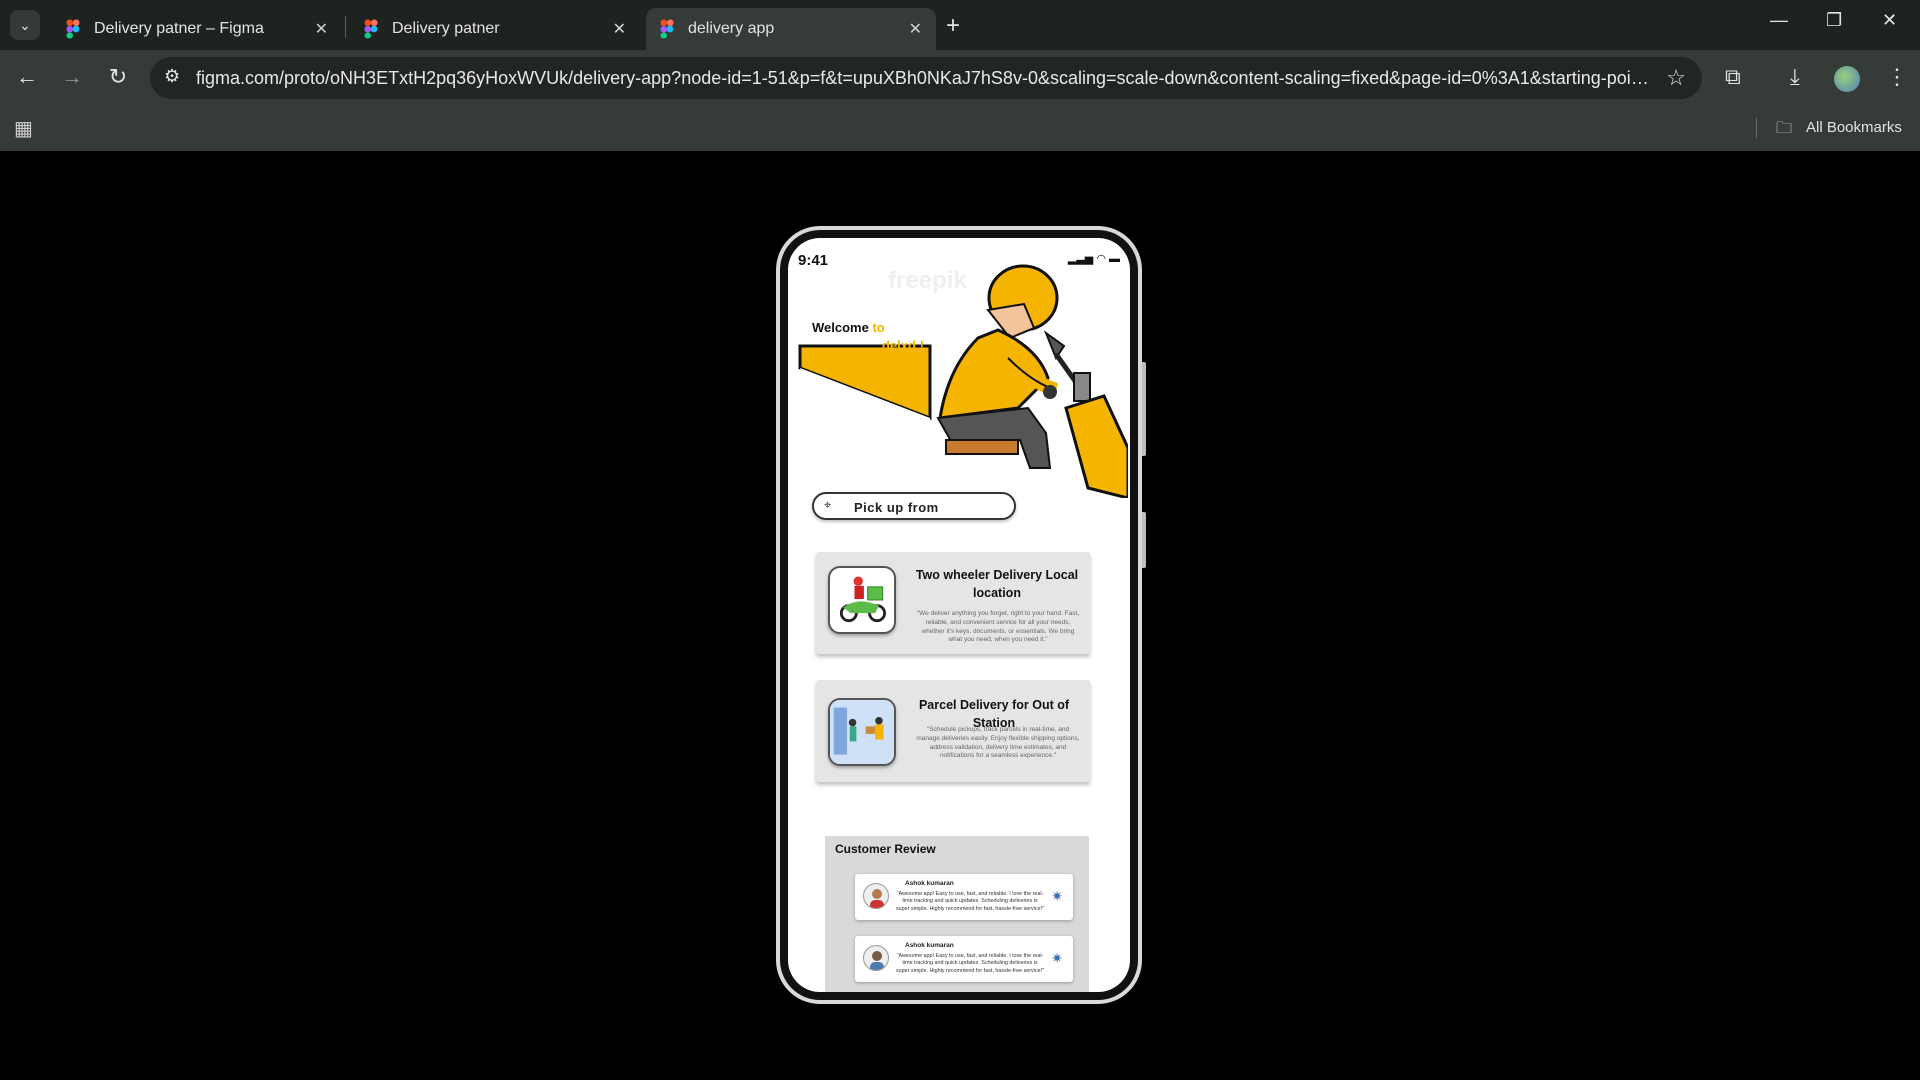  What do you see at coordinates (1784, 130) in the screenshot?
I see `folder-icon: 🗀` at bounding box center [1784, 130].